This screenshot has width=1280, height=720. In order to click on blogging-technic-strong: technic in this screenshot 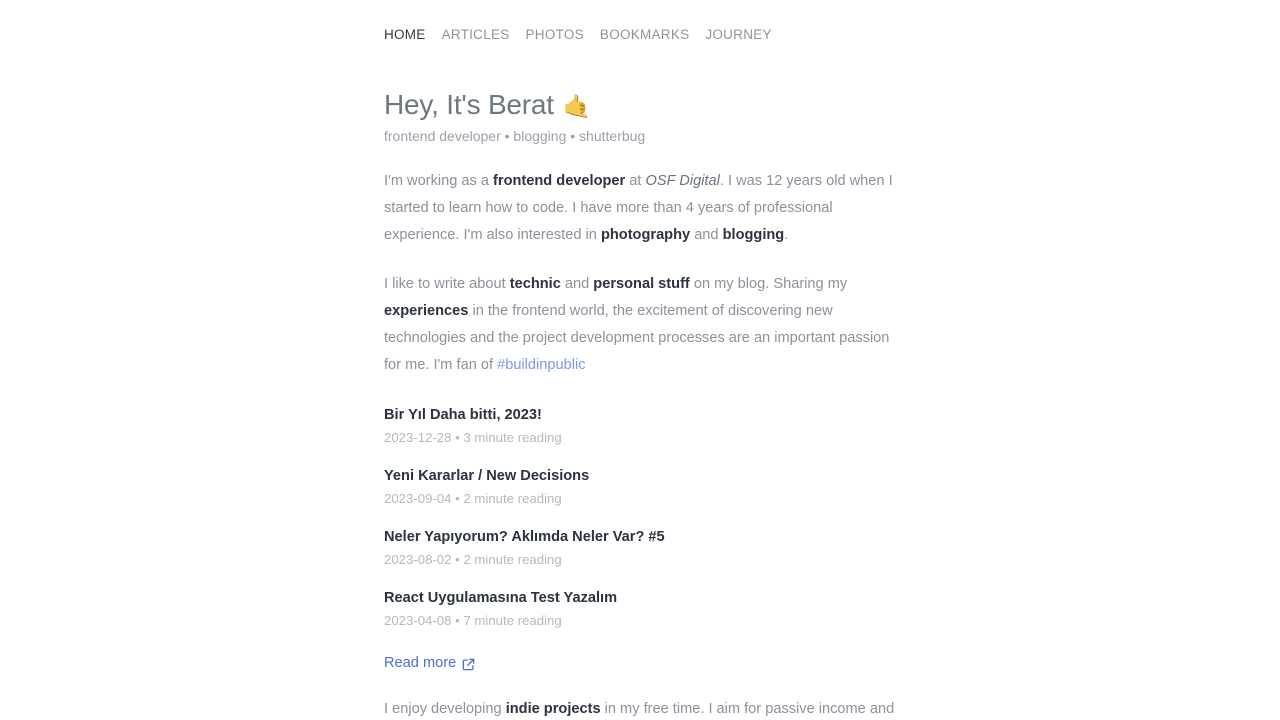, I will do `click(535, 284)`.